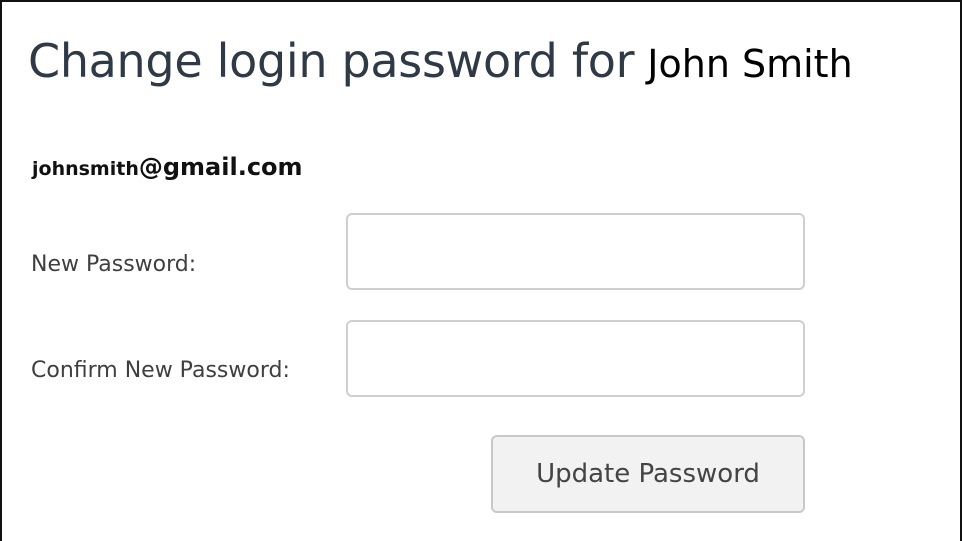  I want to click on confirm-password-input, so click(575, 358).